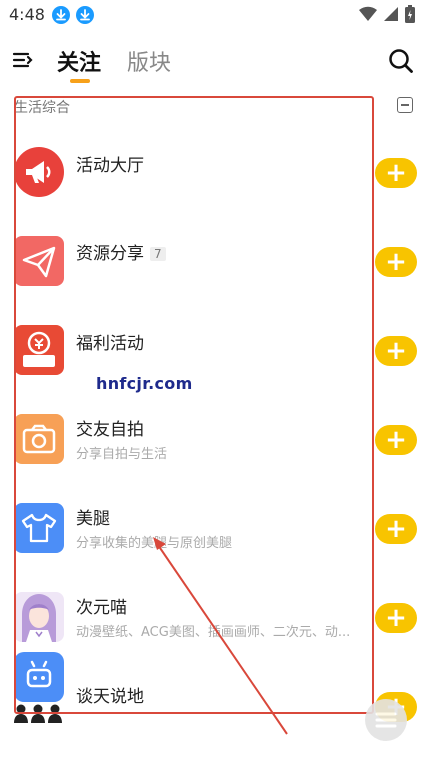  I want to click on floating-menu-button, so click(386, 720).